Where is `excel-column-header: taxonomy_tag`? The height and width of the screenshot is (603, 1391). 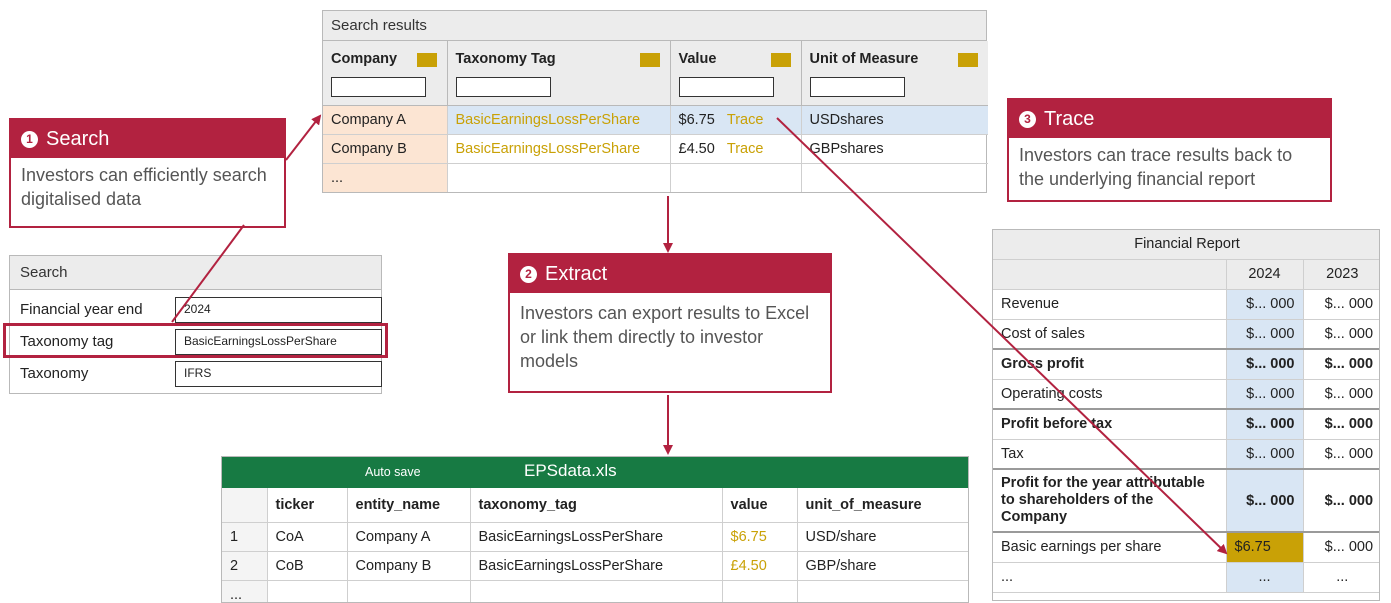 excel-column-header: taxonomy_tag is located at coordinates (596, 505).